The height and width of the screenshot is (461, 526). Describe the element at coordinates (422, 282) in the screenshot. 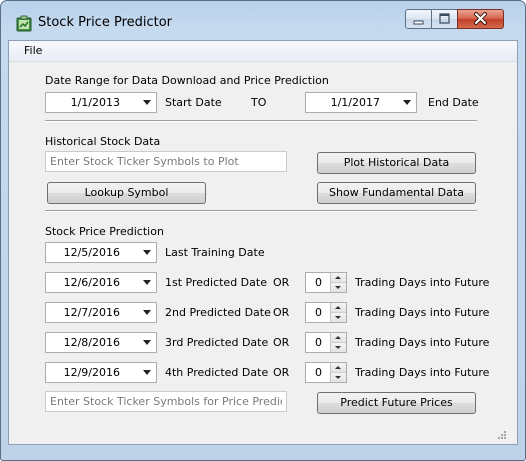

I see `days-into-future-1-label: Trading Days into Future` at that location.